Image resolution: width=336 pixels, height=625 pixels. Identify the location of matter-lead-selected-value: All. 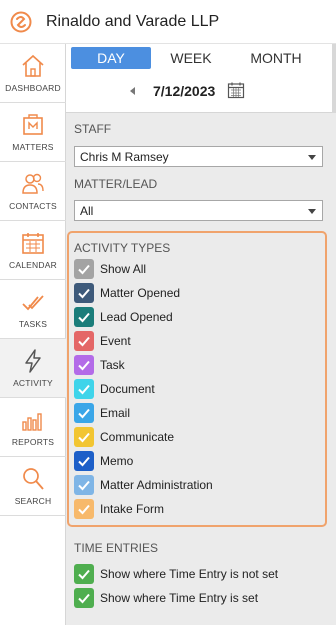
(87, 210).